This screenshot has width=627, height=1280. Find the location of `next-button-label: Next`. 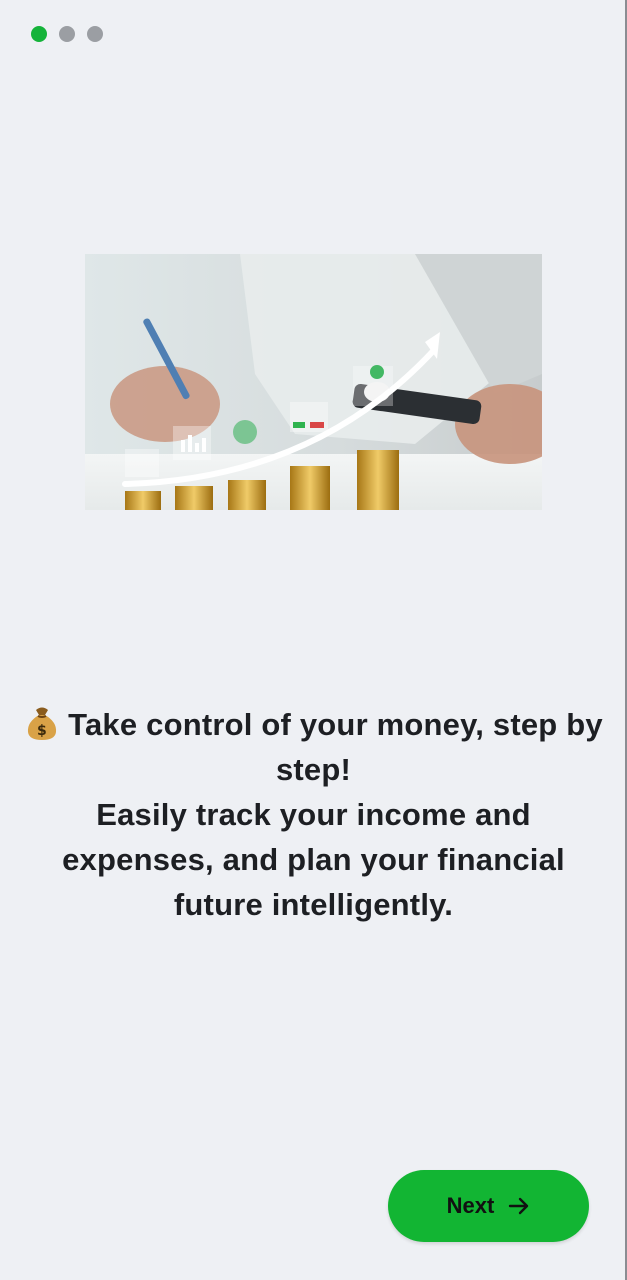

next-button-label: Next is located at coordinates (470, 1205).